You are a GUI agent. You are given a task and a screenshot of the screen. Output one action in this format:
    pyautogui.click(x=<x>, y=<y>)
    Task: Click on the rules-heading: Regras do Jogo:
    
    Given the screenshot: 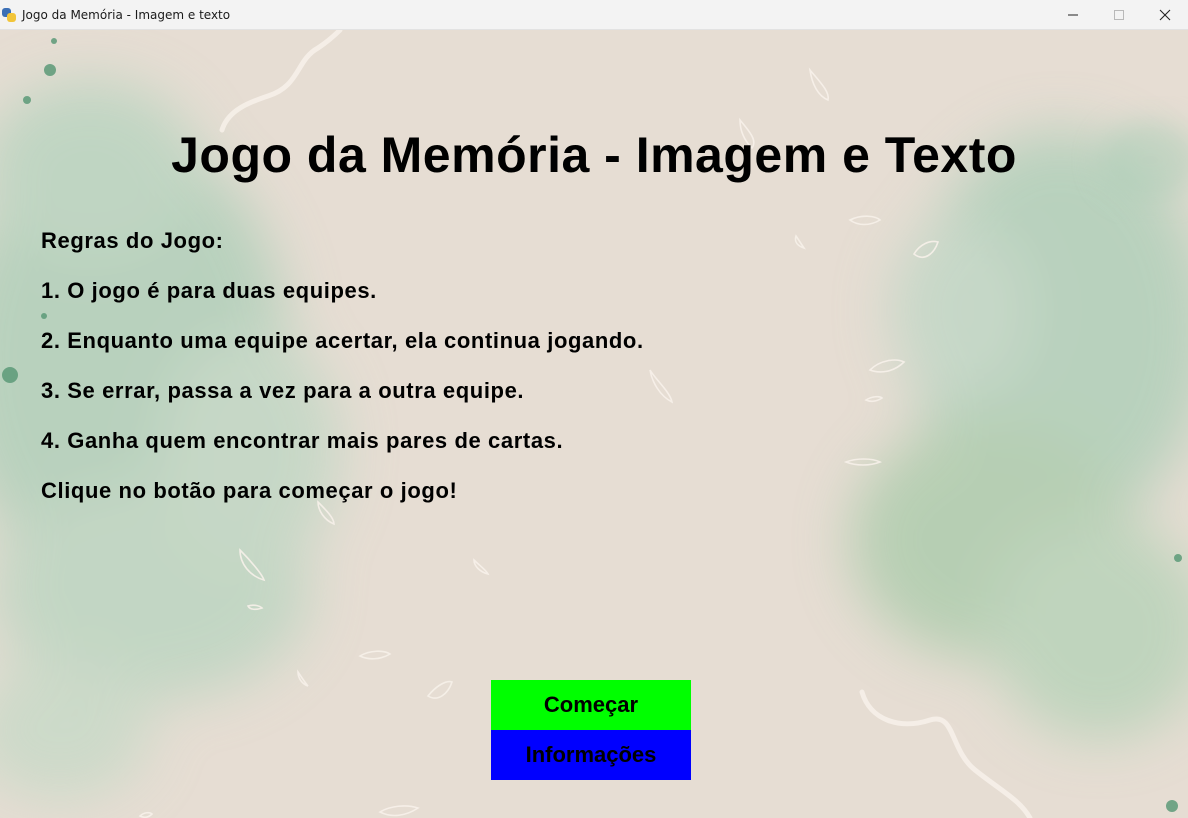 What is the action you would take?
    pyautogui.click(x=132, y=240)
    